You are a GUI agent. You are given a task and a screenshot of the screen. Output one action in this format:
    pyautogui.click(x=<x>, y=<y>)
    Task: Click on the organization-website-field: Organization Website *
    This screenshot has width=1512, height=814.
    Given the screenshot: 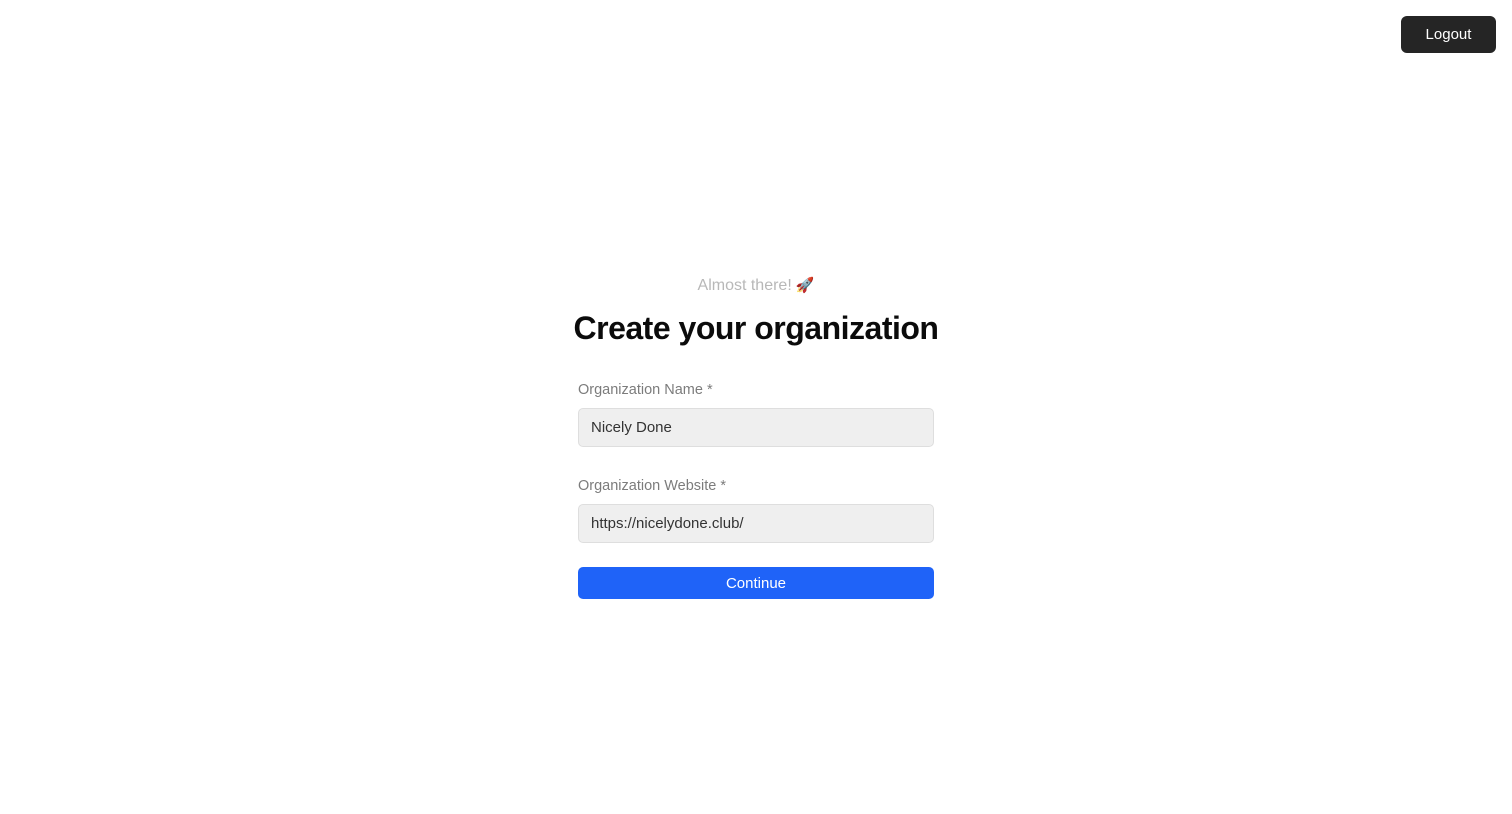 What is the action you would take?
    pyautogui.click(x=756, y=509)
    